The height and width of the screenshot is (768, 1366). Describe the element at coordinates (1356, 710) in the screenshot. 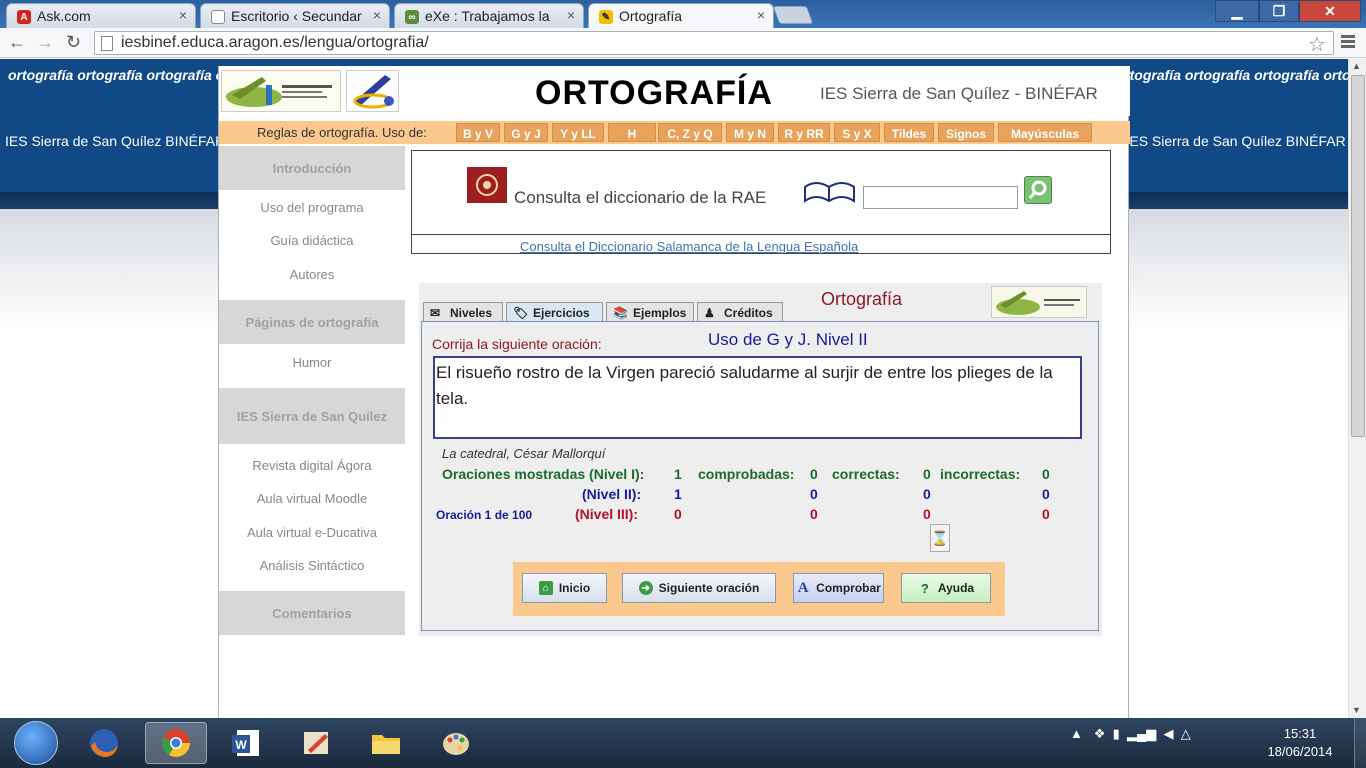

I see `scroll-down-icon: ▼` at that location.